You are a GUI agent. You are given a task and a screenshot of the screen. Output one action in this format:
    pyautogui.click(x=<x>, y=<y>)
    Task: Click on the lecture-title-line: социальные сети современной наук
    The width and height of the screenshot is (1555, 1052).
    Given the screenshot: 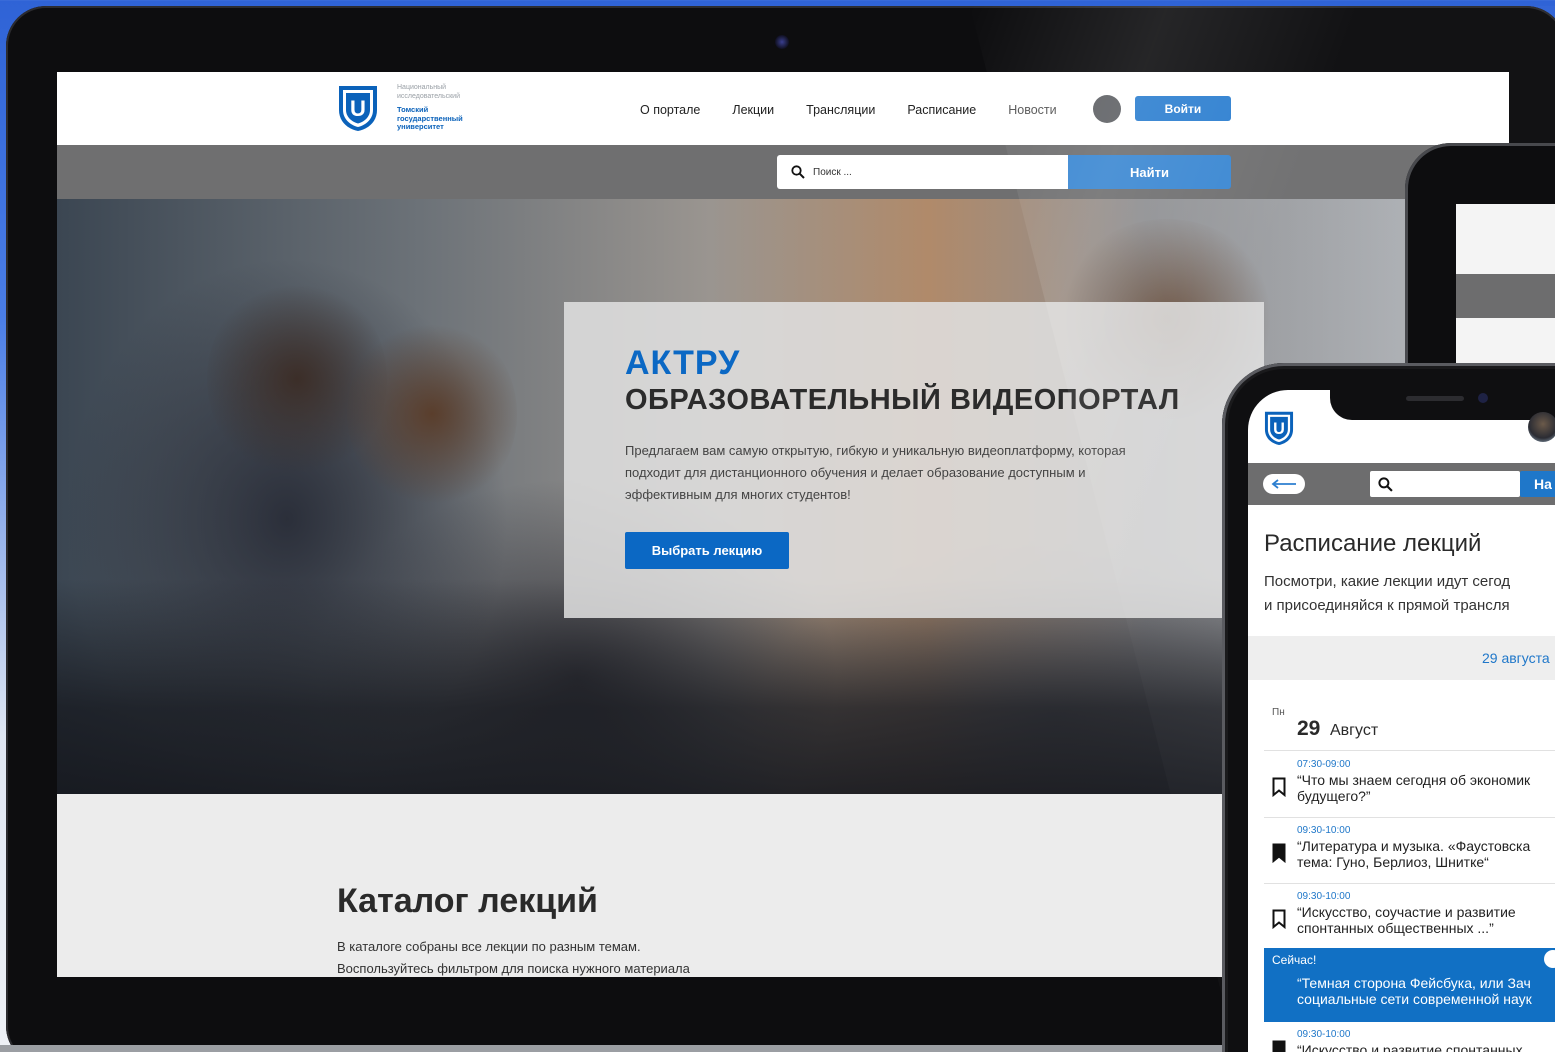 What is the action you would take?
    pyautogui.click(x=1414, y=999)
    